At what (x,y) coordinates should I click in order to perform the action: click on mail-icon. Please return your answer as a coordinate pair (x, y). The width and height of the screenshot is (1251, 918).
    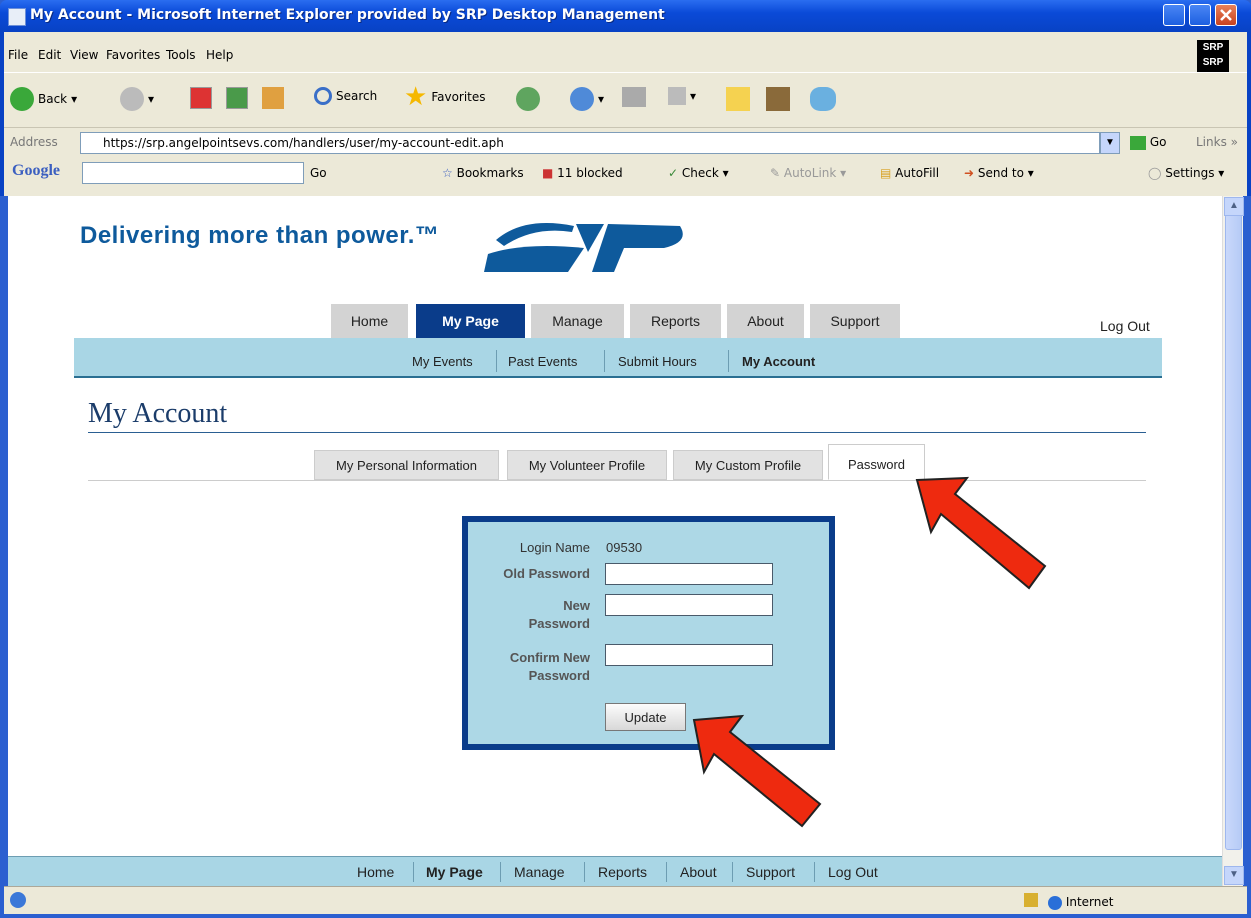
    Looking at the image, I should click on (582, 99).